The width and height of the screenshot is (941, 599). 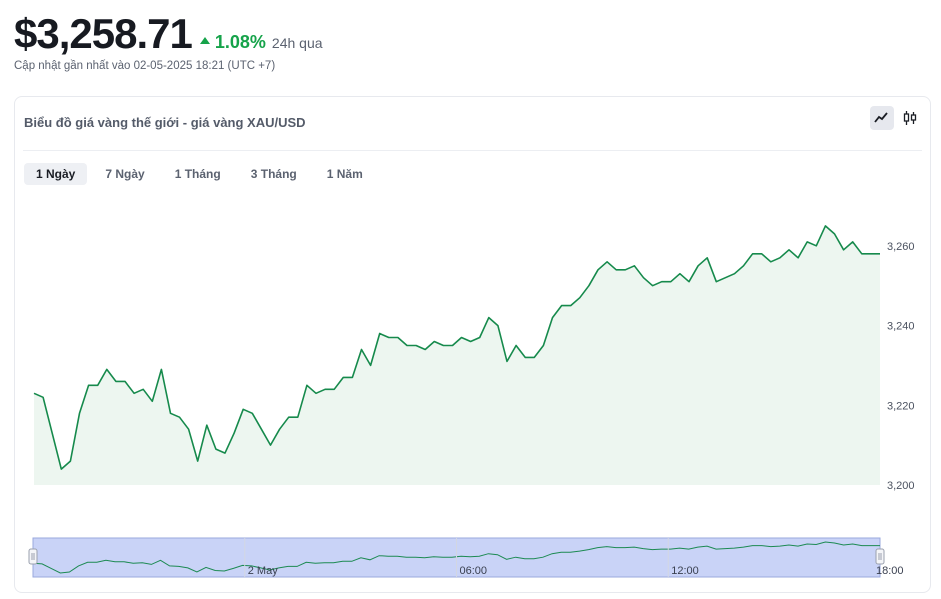 What do you see at coordinates (33, 556) in the screenshot?
I see `navigator-handle-left` at bounding box center [33, 556].